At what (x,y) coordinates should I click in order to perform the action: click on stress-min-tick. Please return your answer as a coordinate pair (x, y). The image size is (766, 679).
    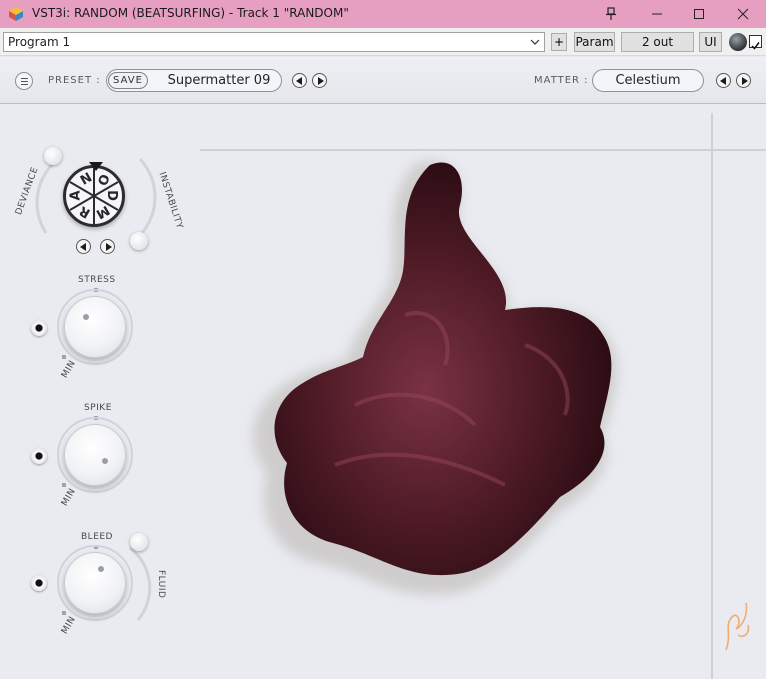
    Looking at the image, I should click on (64, 357).